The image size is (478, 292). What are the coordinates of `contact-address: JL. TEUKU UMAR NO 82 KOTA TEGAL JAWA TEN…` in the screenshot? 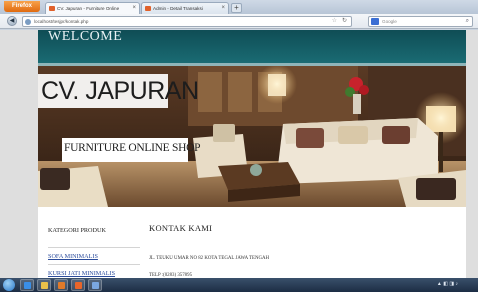 It's located at (209, 258).